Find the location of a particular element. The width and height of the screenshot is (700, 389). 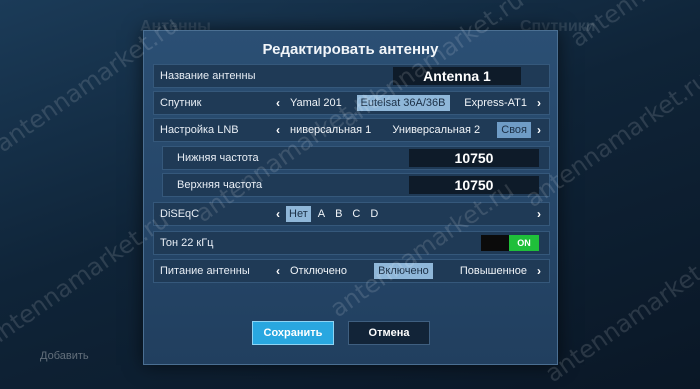

power-option-selected: Включено is located at coordinates (403, 271).